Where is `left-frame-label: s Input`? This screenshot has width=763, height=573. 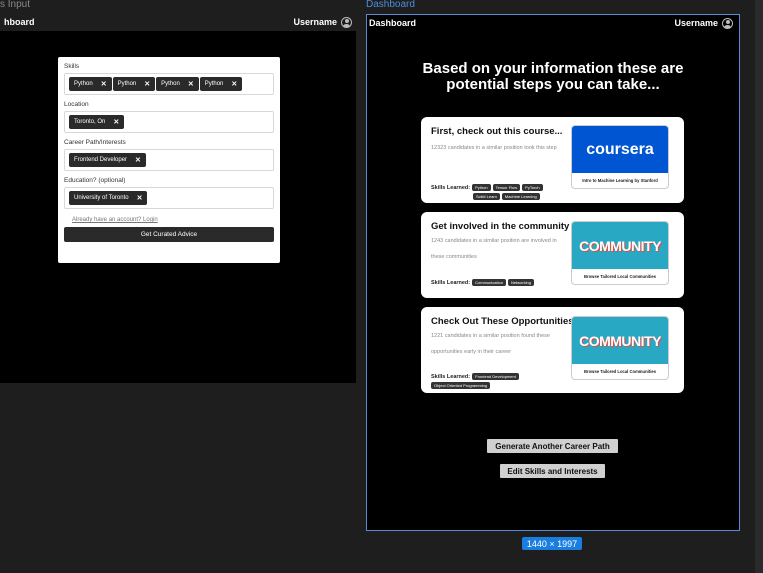
left-frame-label: s Input is located at coordinates (15, 5).